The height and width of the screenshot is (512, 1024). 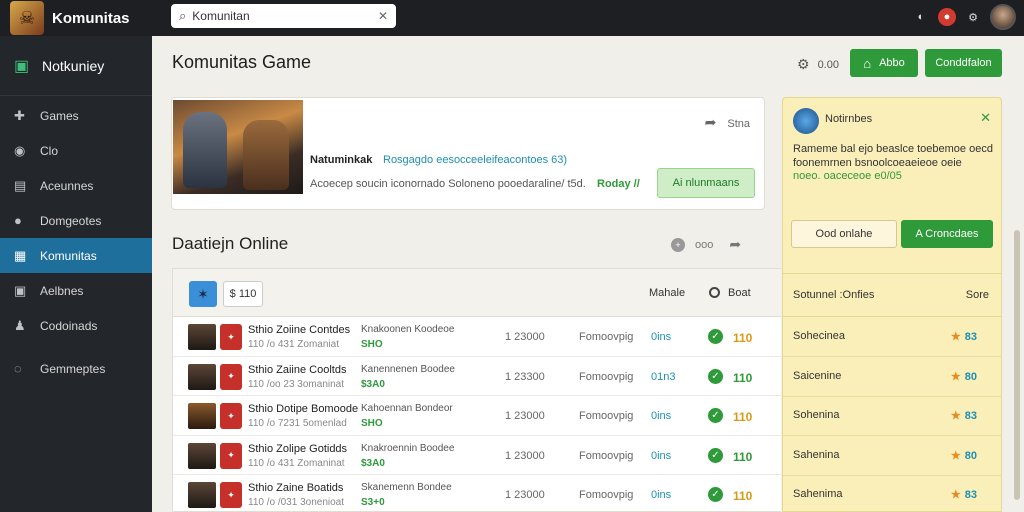 What do you see at coordinates (76, 290) in the screenshot?
I see `sidebar-item-aelbnes: ▣ Aelbnes` at bounding box center [76, 290].